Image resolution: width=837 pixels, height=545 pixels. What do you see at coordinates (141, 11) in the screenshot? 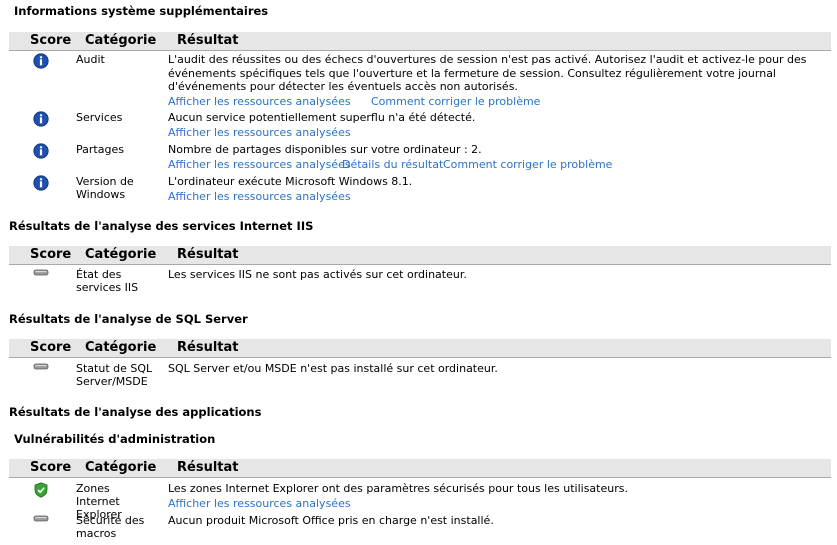
I see `section-title-system-info: Informations système supplémentaires` at bounding box center [141, 11].